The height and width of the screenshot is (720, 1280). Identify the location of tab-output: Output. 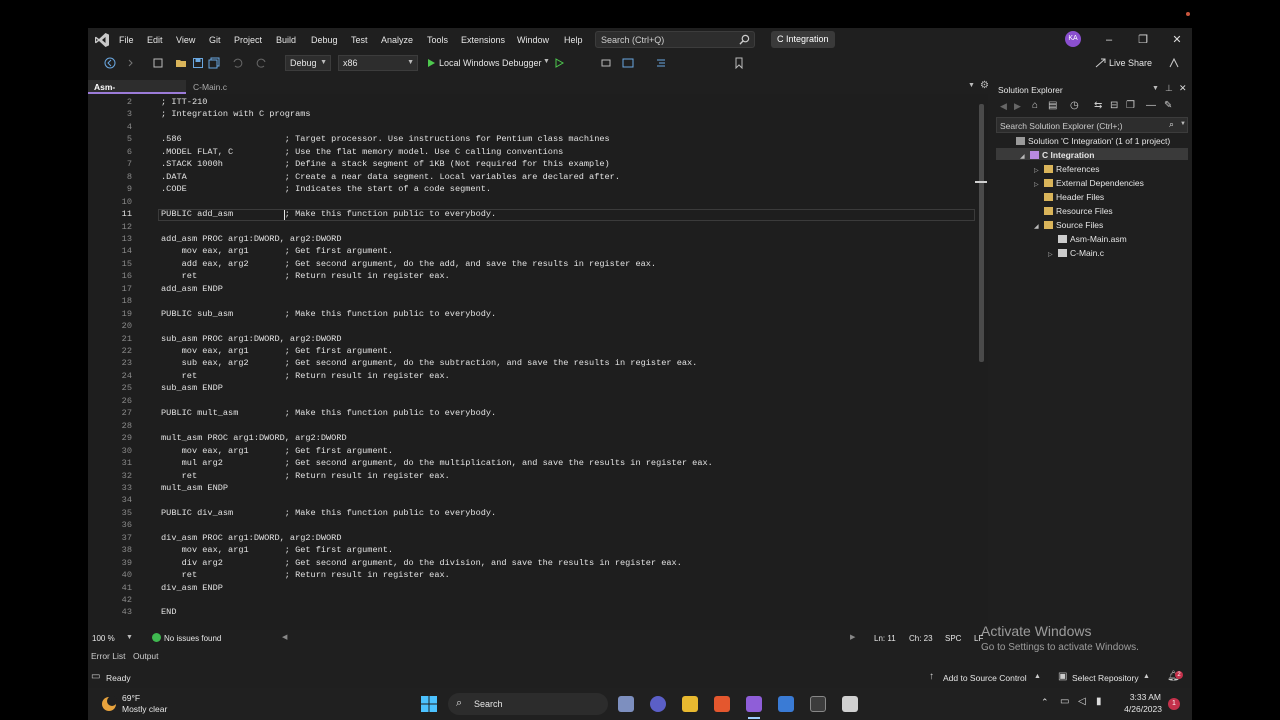
(146, 656).